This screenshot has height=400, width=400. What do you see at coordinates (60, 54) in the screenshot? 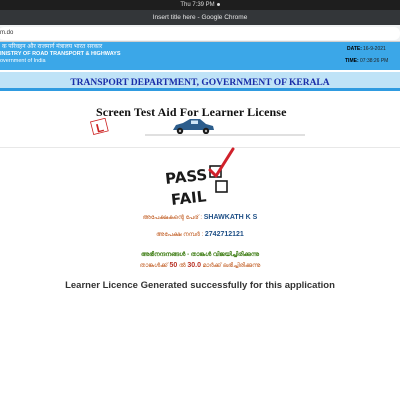
I see `ministry-english-line: INISTRY OF ROAD TRANSPORT & HIGHWAYS` at bounding box center [60, 54].